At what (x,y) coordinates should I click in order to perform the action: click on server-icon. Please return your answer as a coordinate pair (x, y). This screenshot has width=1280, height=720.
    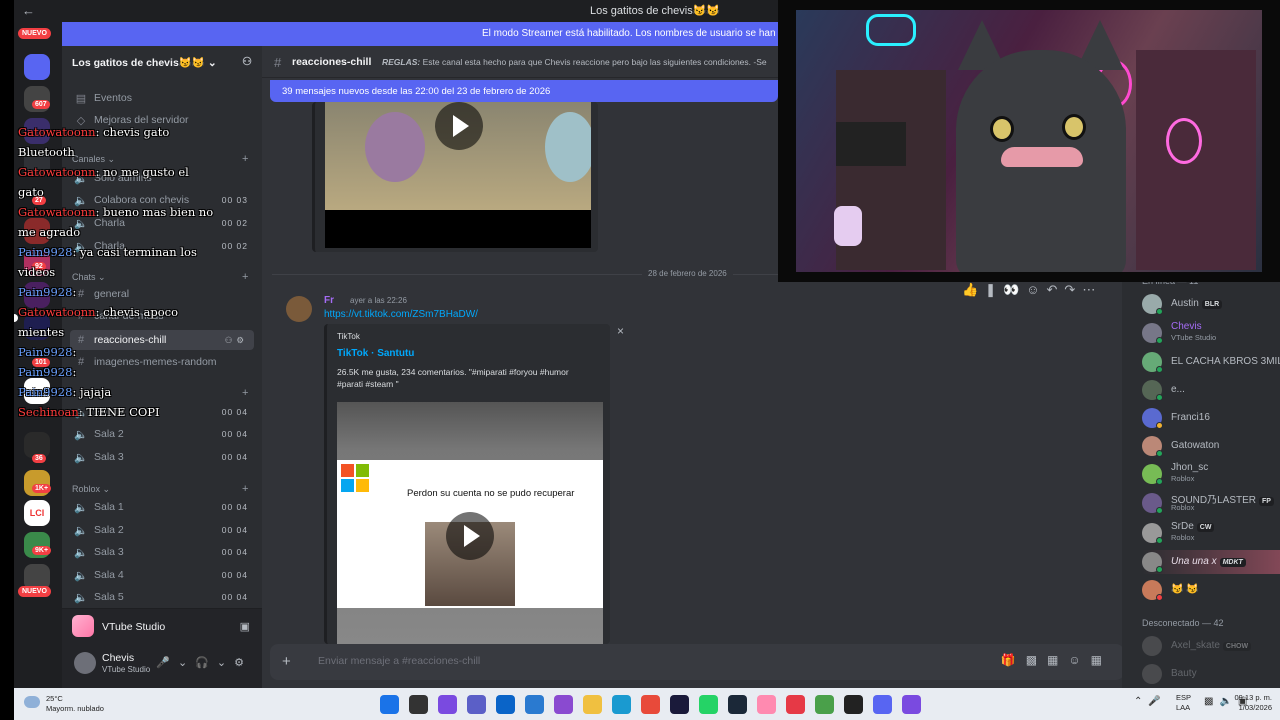
    Looking at the image, I should click on (37, 67).